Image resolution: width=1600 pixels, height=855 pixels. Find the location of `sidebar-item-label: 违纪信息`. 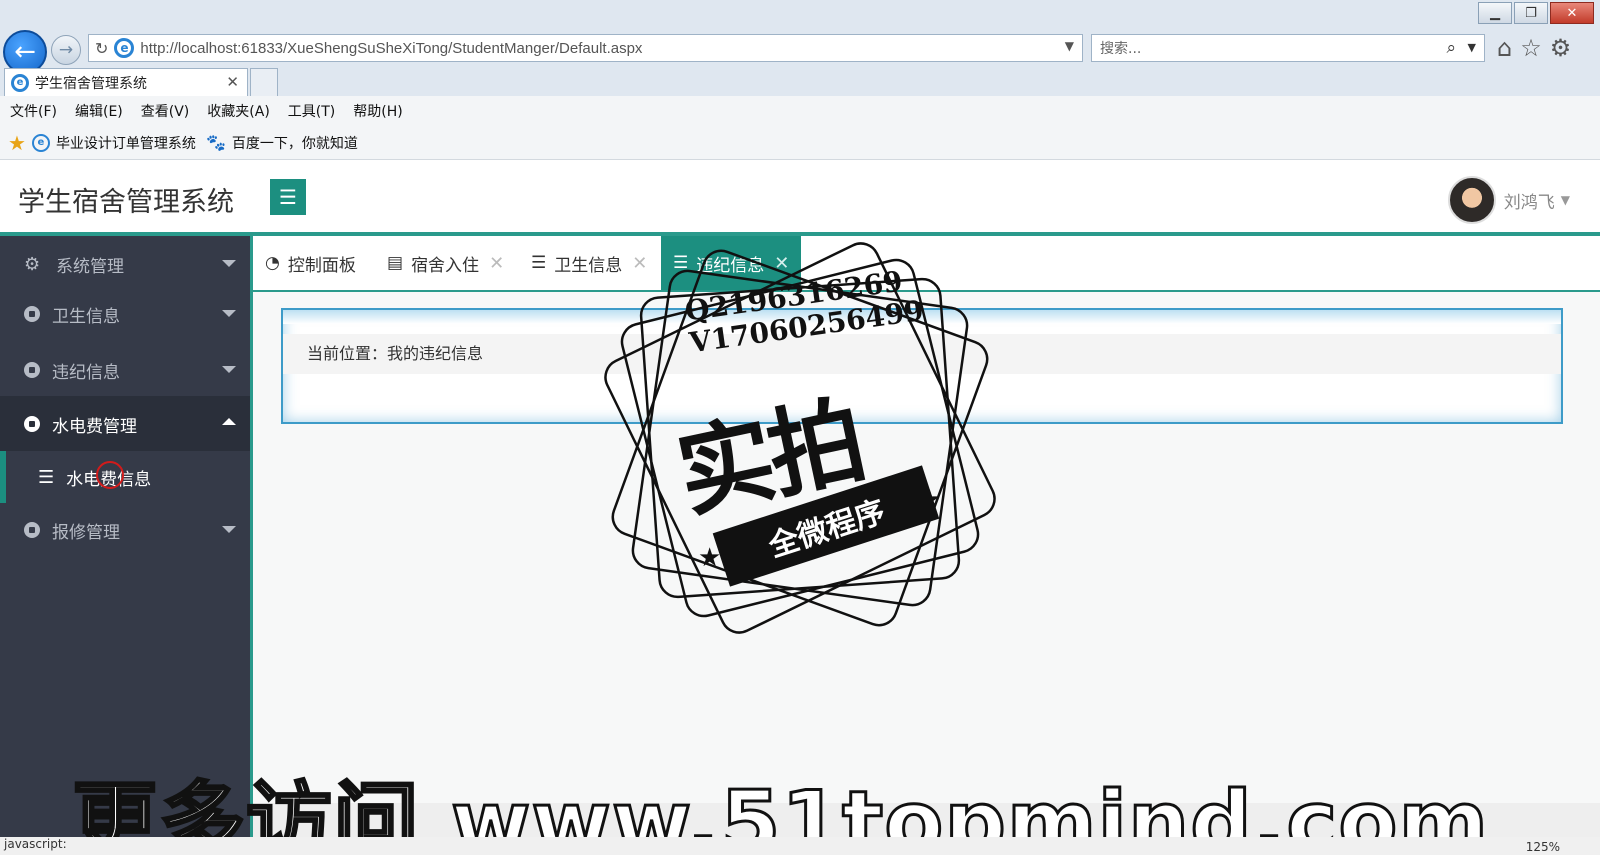

sidebar-item-label: 违纪信息 is located at coordinates (86, 372).